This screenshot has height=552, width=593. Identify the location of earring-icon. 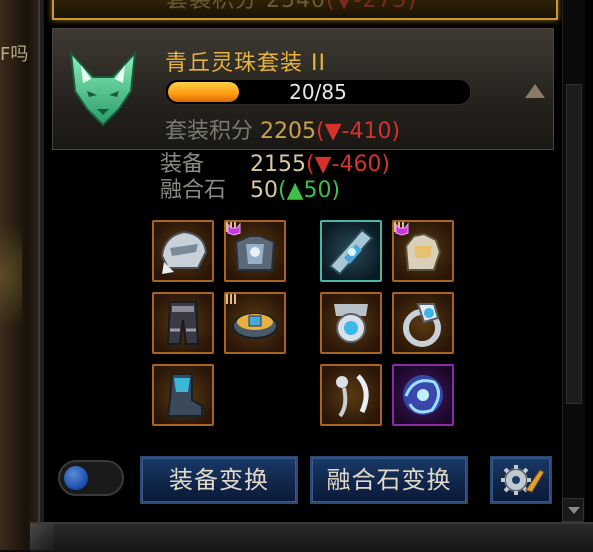
(352, 396).